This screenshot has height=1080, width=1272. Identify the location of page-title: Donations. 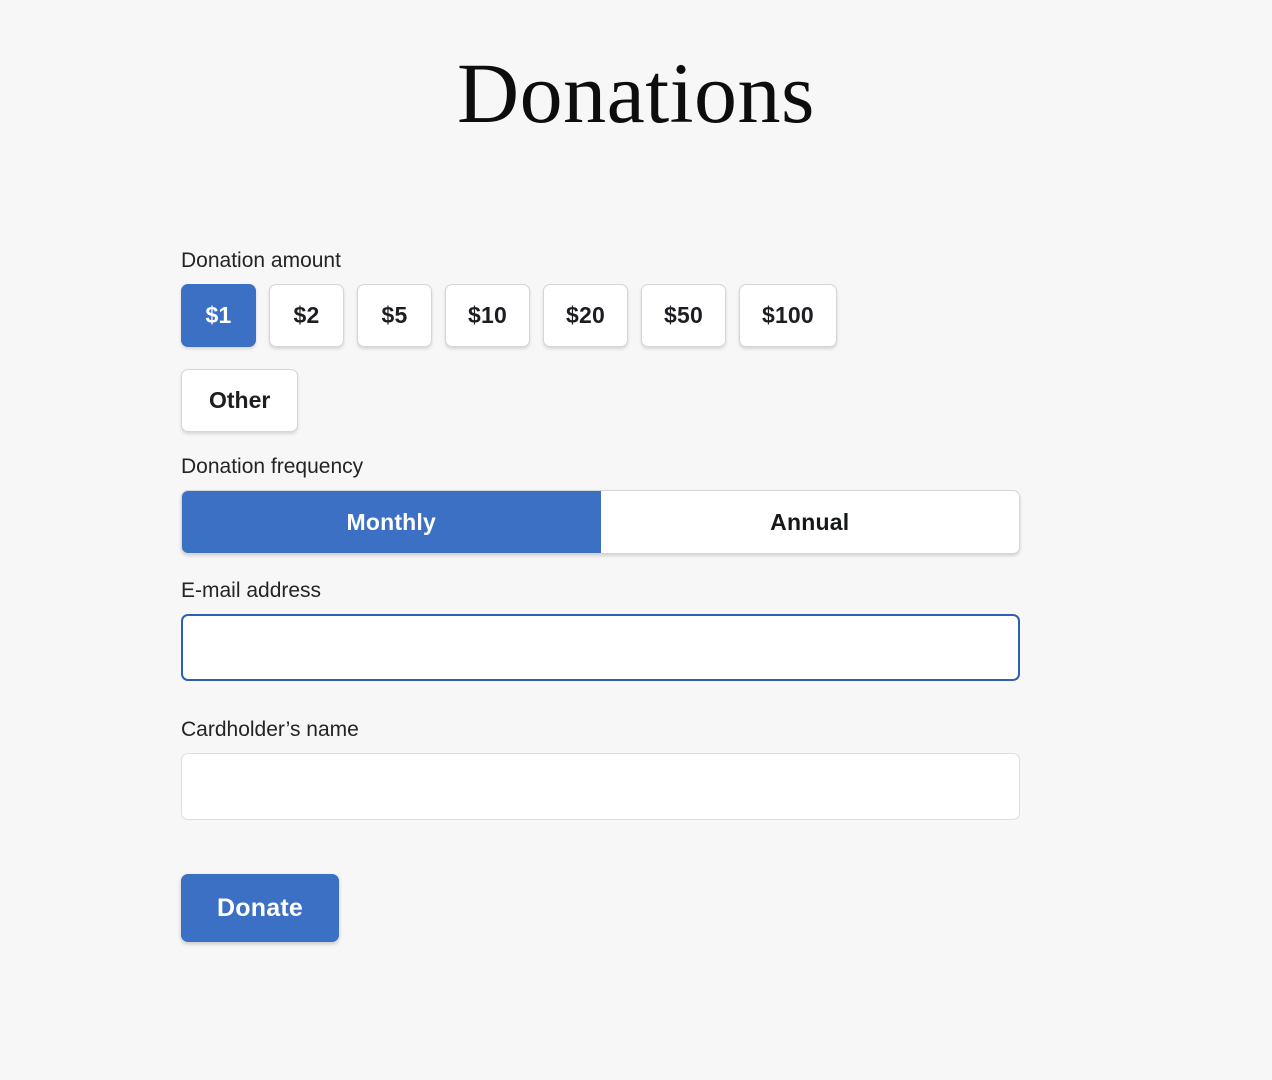
(636, 93).